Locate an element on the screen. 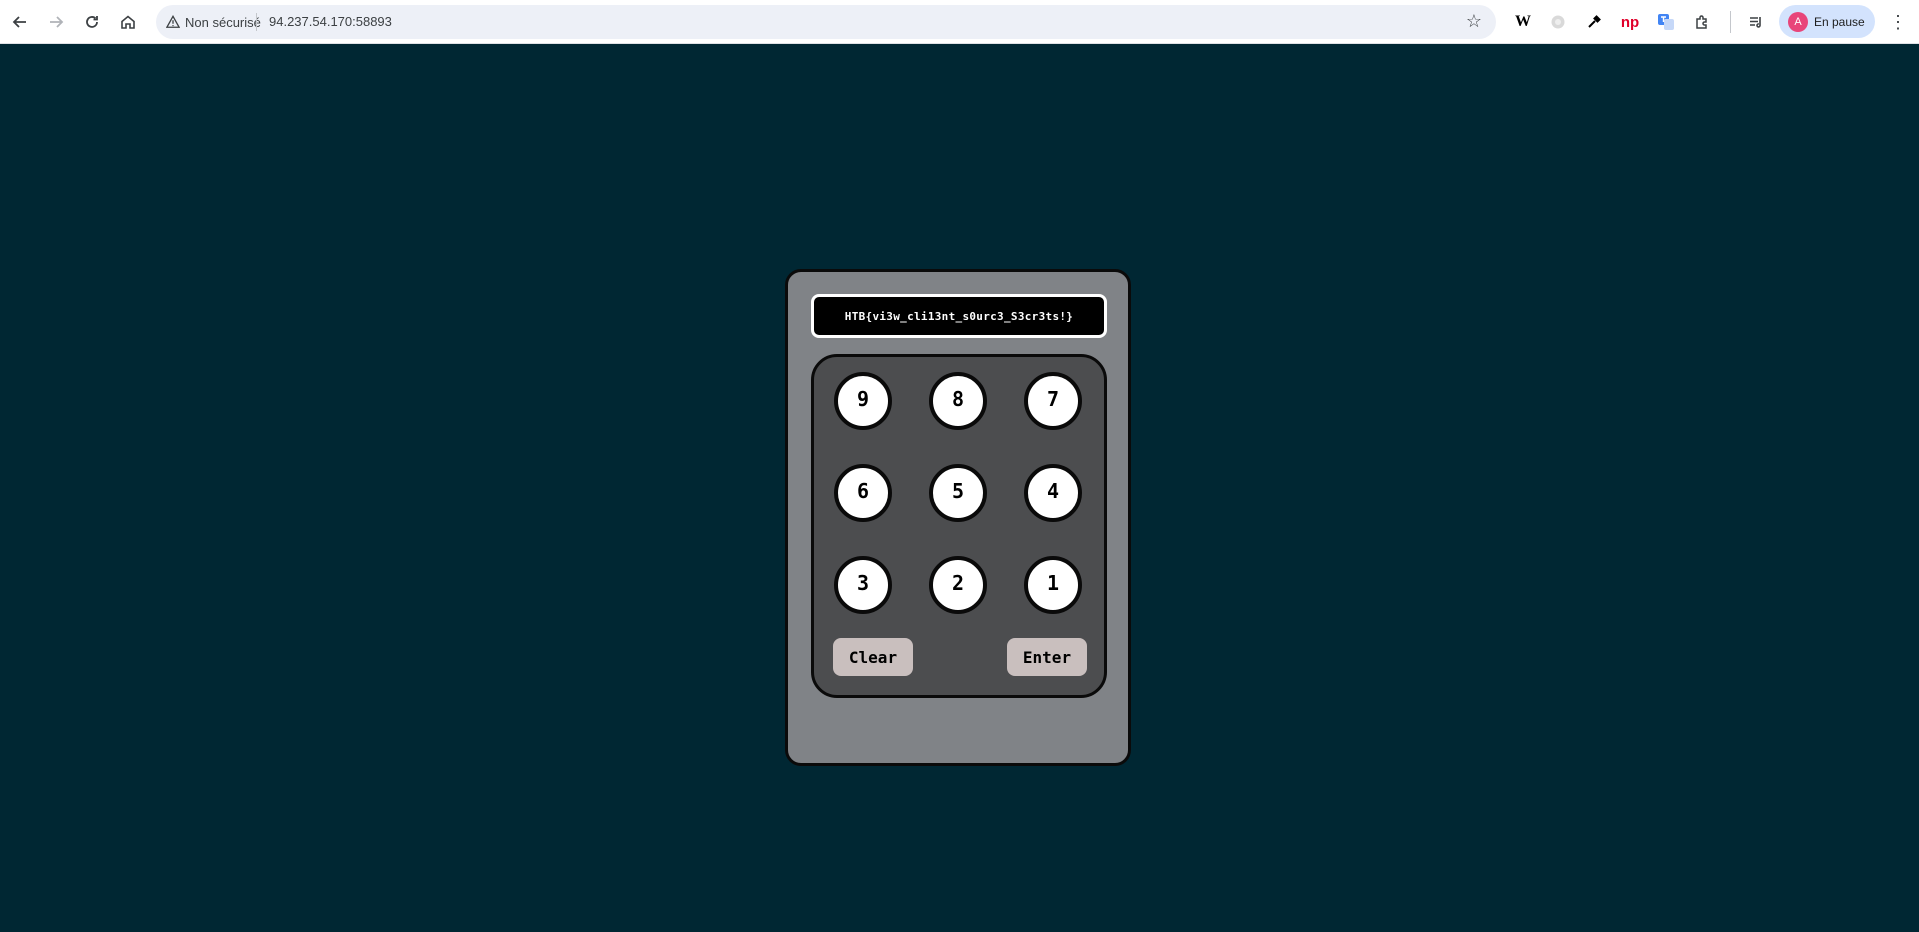 This screenshot has width=1919, height=932. puzzle-icon is located at coordinates (1702, 22).